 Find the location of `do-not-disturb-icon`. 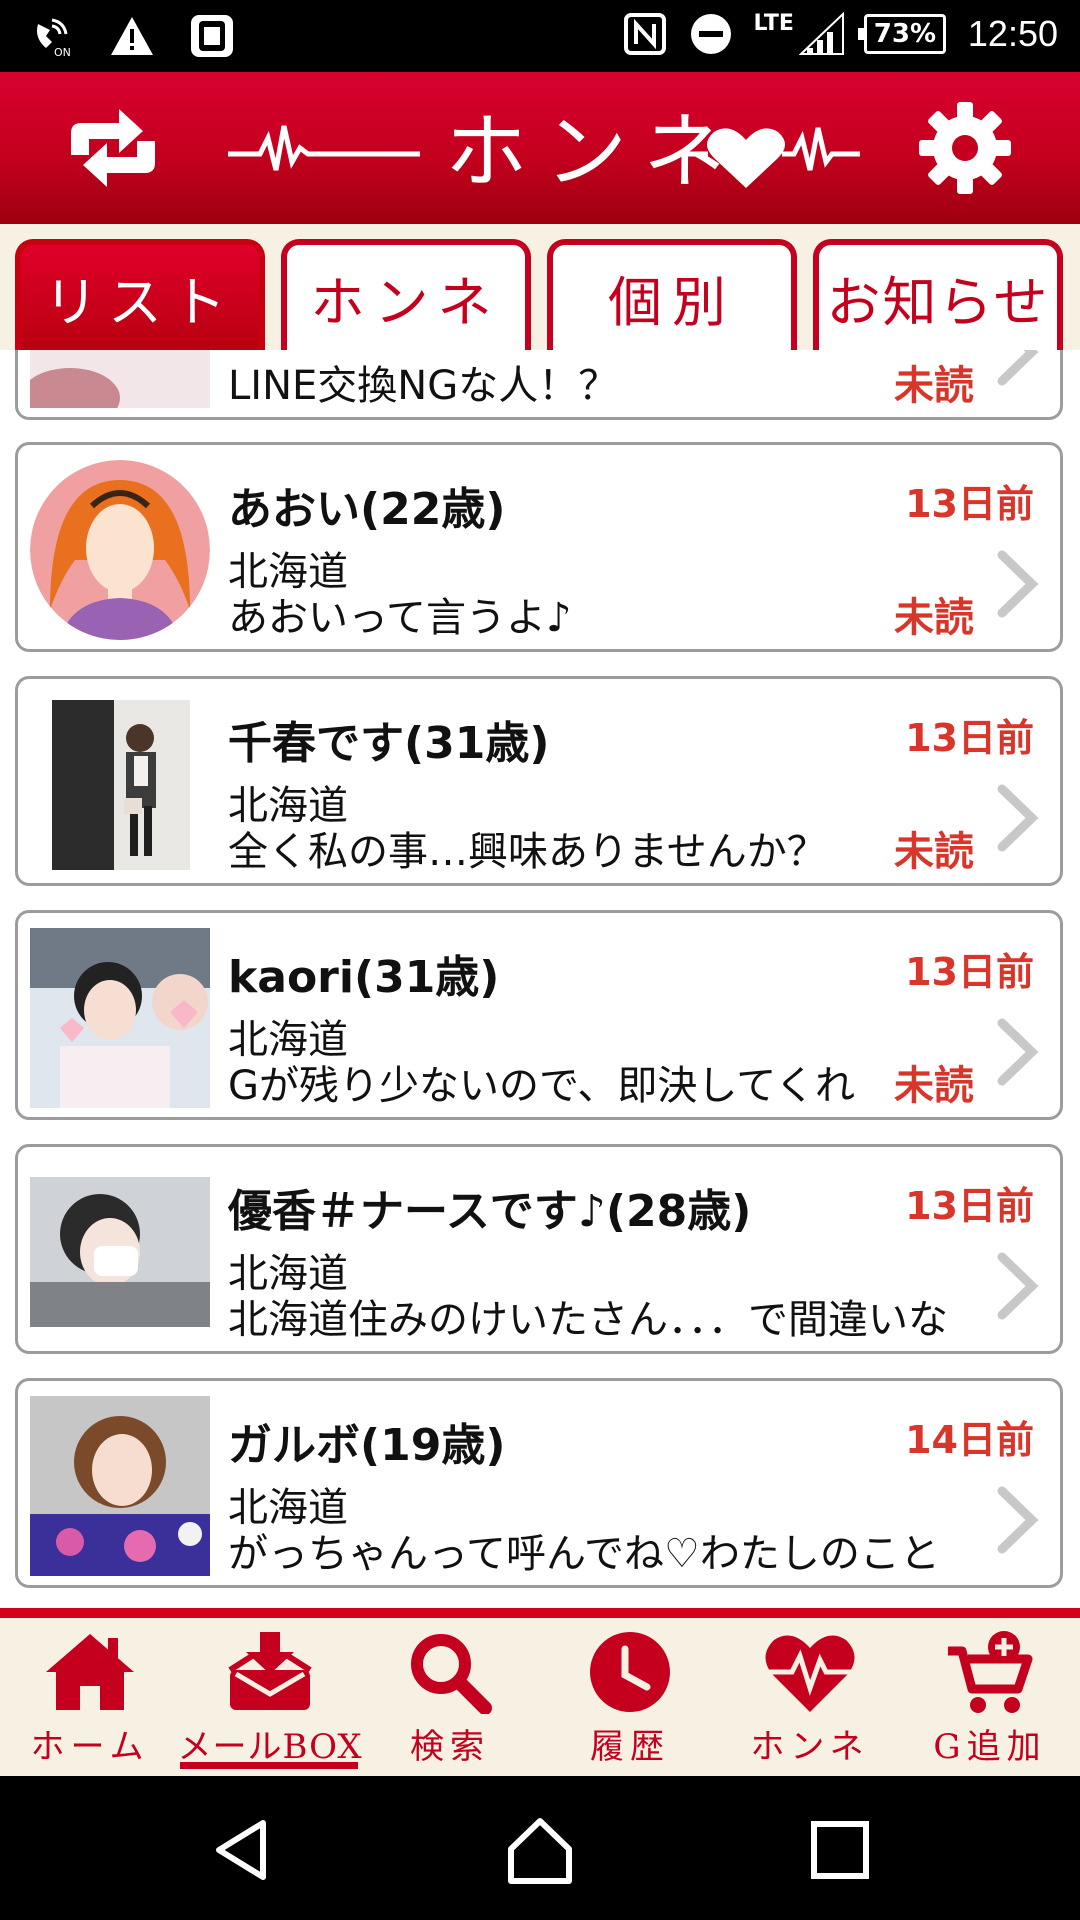

do-not-disturb-icon is located at coordinates (711, 34).